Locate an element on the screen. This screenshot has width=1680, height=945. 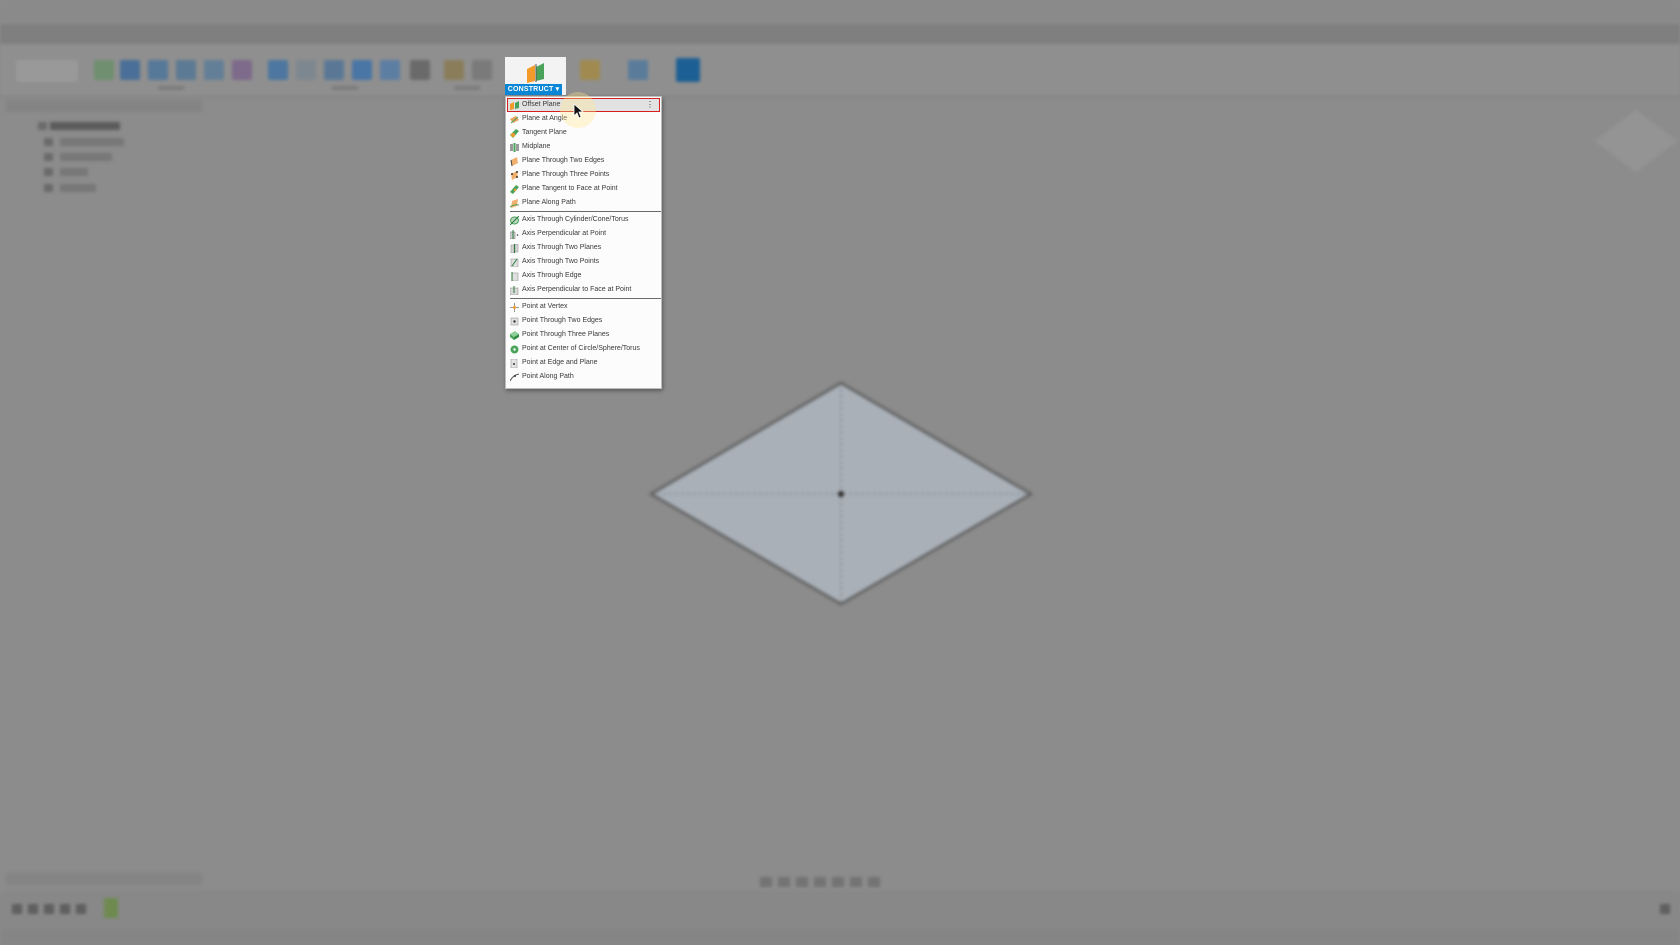
menu-item-point-vertex: Point at Vertex is located at coordinates (583, 307).